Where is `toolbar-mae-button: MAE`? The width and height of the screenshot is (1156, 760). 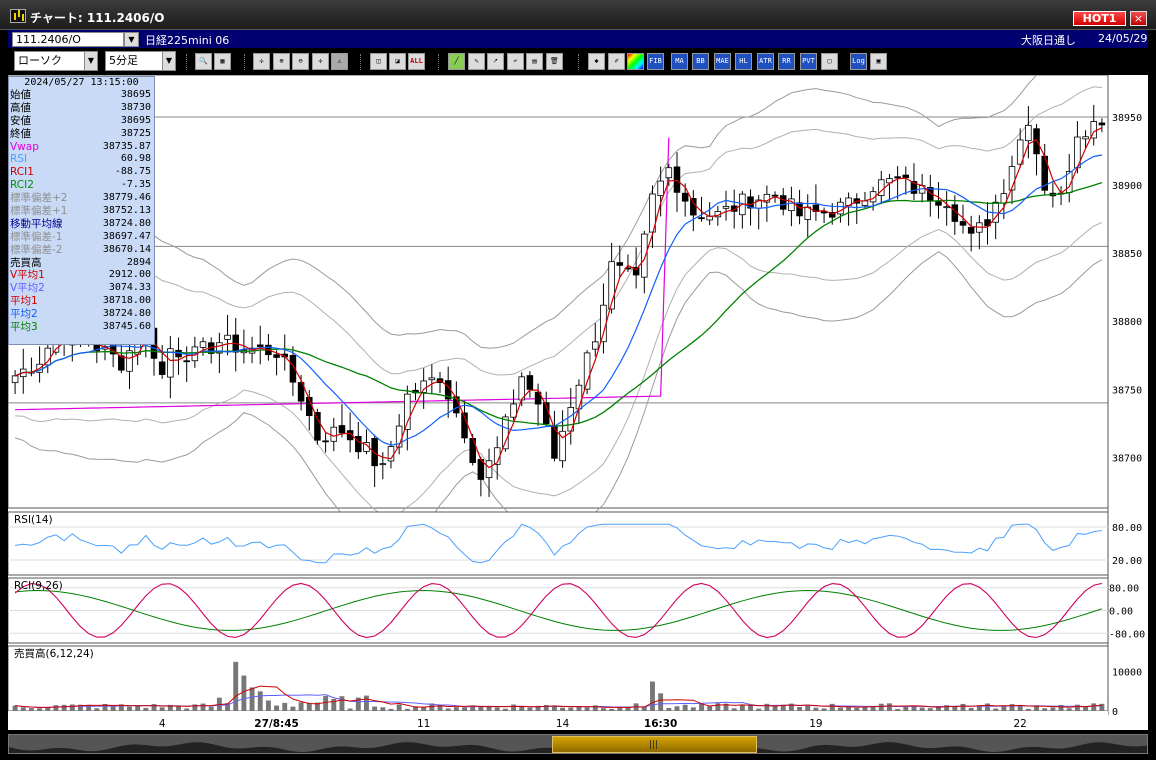 toolbar-mae-button: MAE is located at coordinates (722, 61).